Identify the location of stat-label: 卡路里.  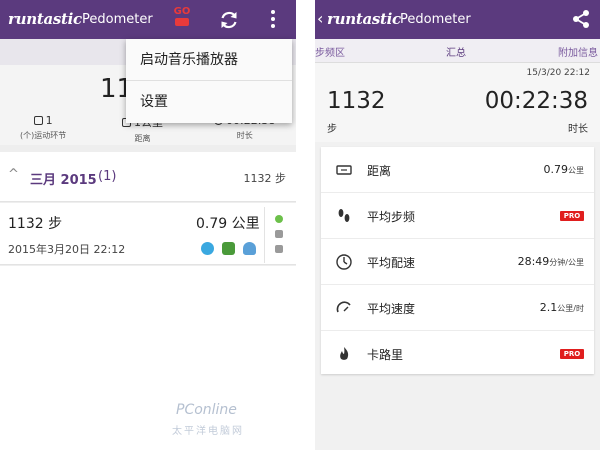
(385, 355).